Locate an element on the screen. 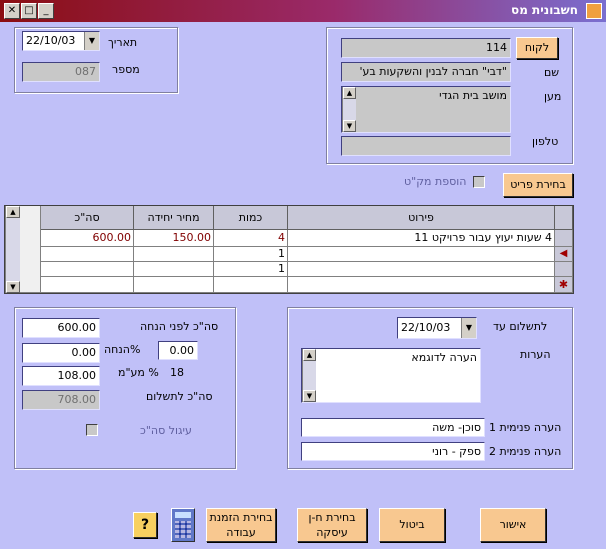 This screenshot has width=606, height=549. address-label: מען is located at coordinates (553, 96).